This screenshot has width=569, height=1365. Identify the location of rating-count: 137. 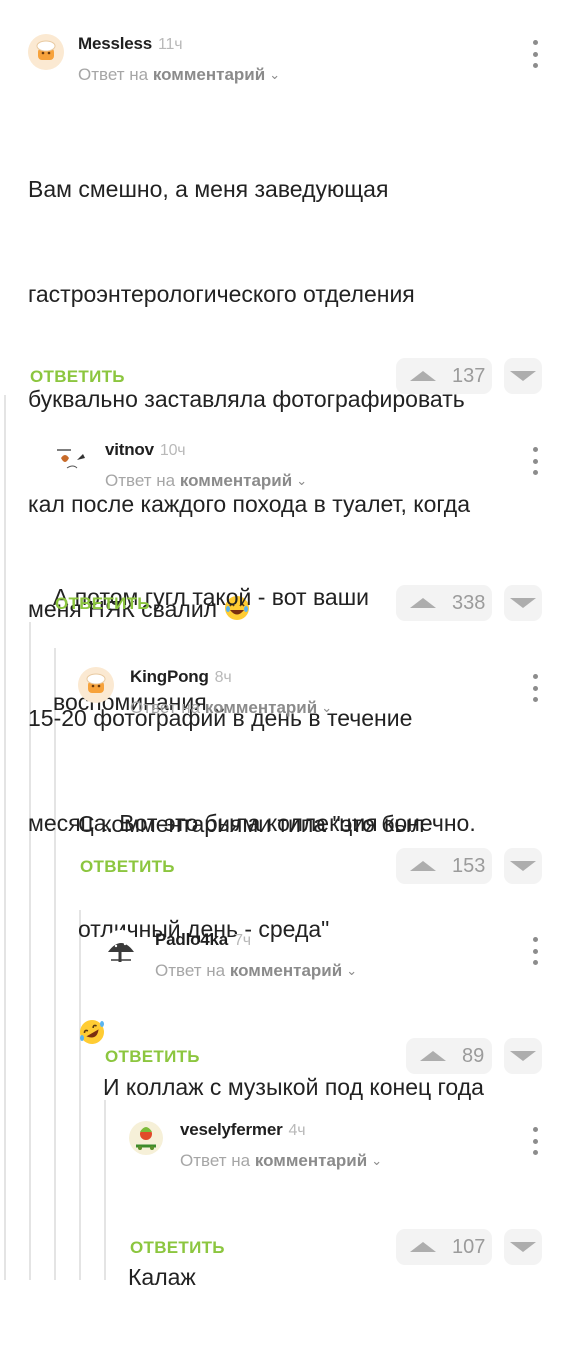
(469, 375).